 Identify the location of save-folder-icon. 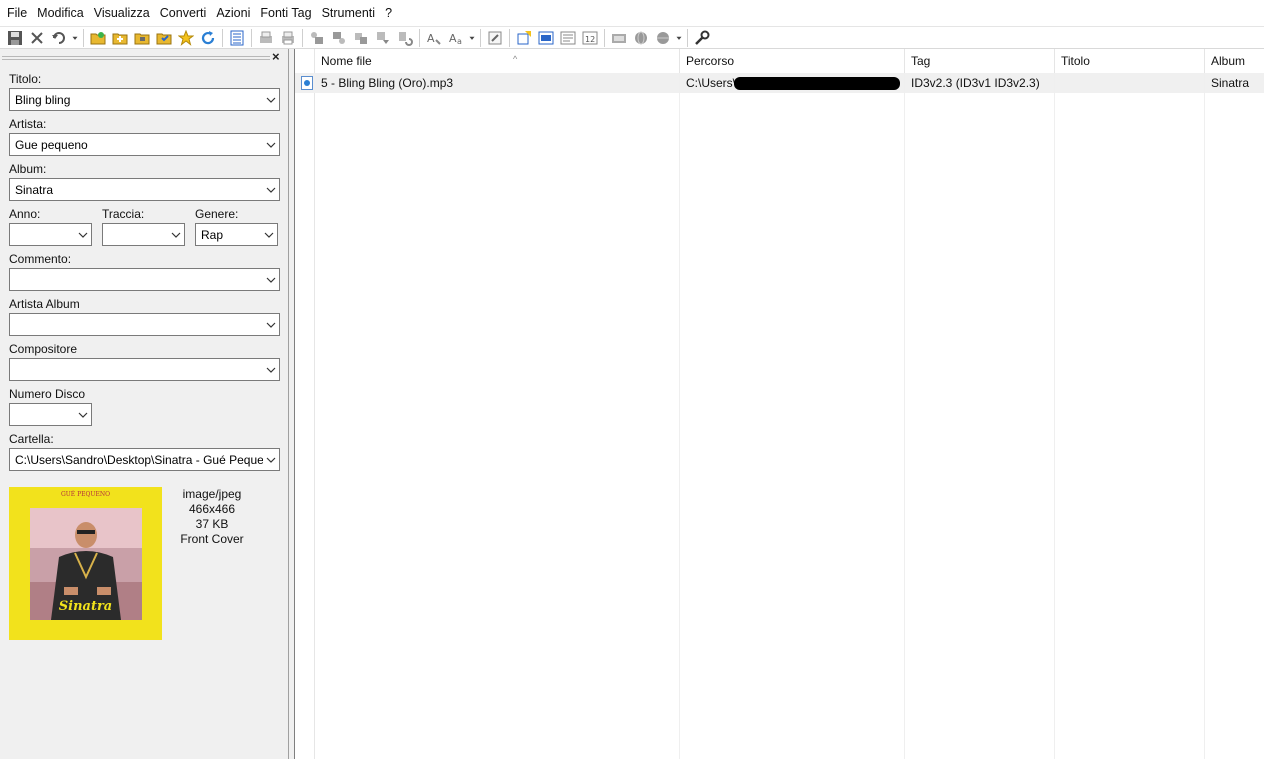
(142, 38).